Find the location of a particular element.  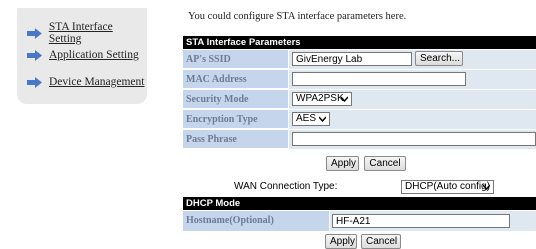

sidebar-item-sta-interface-setting: STA Interface Setting is located at coordinates (87, 33).